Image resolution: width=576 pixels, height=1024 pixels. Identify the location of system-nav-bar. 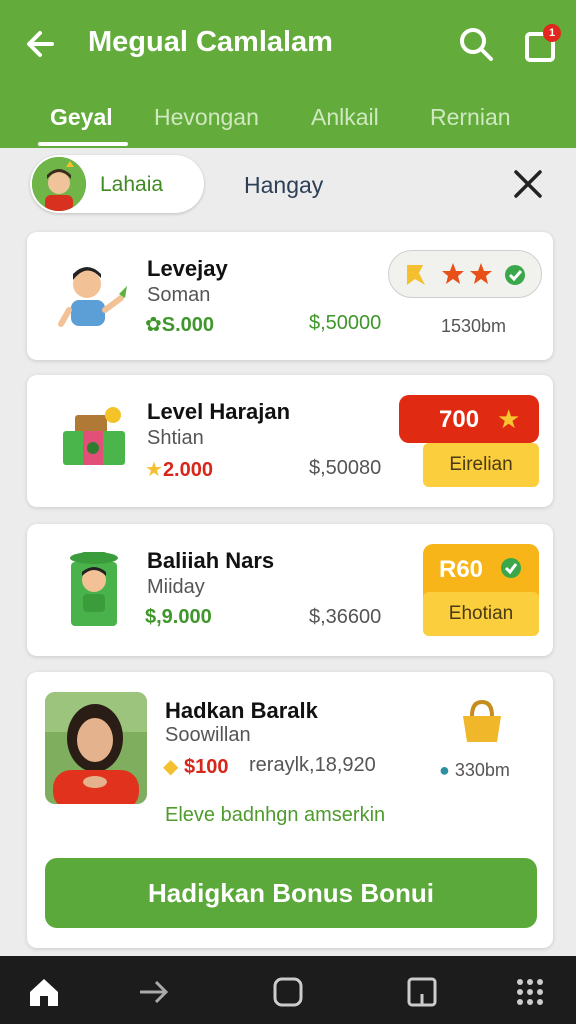
(288, 990).